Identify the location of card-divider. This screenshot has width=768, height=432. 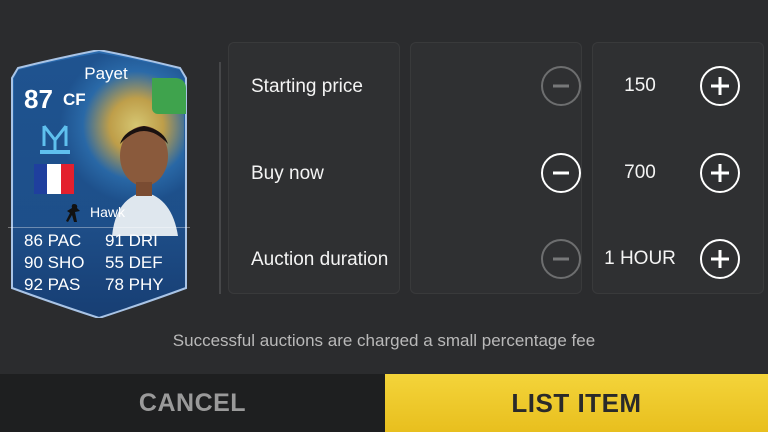
(99, 227).